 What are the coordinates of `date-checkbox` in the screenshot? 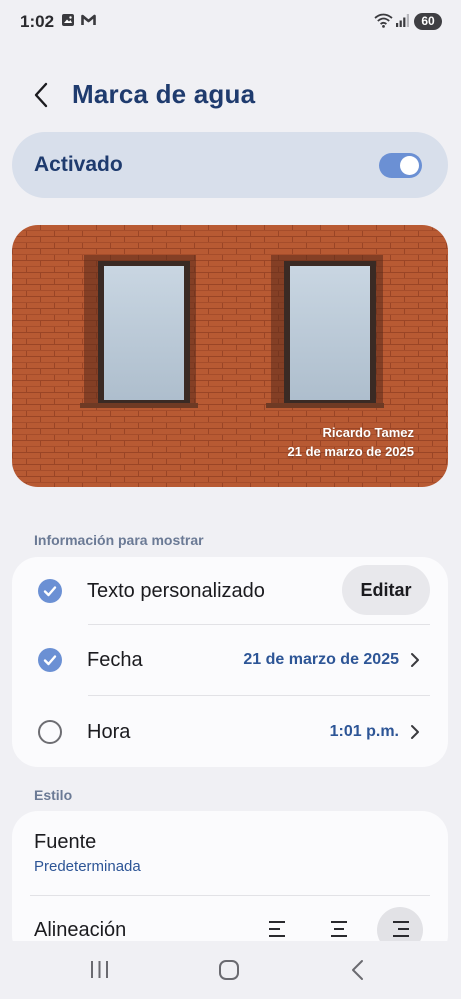 It's located at (50, 660).